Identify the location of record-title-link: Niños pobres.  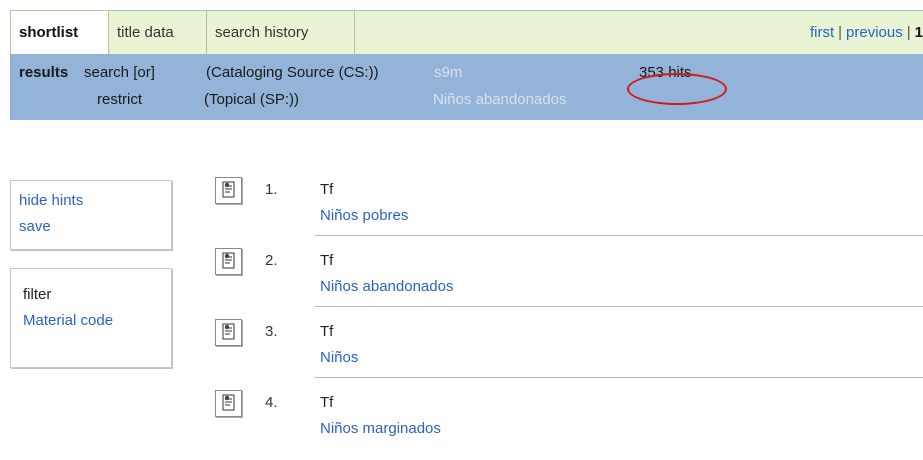
(364, 215).